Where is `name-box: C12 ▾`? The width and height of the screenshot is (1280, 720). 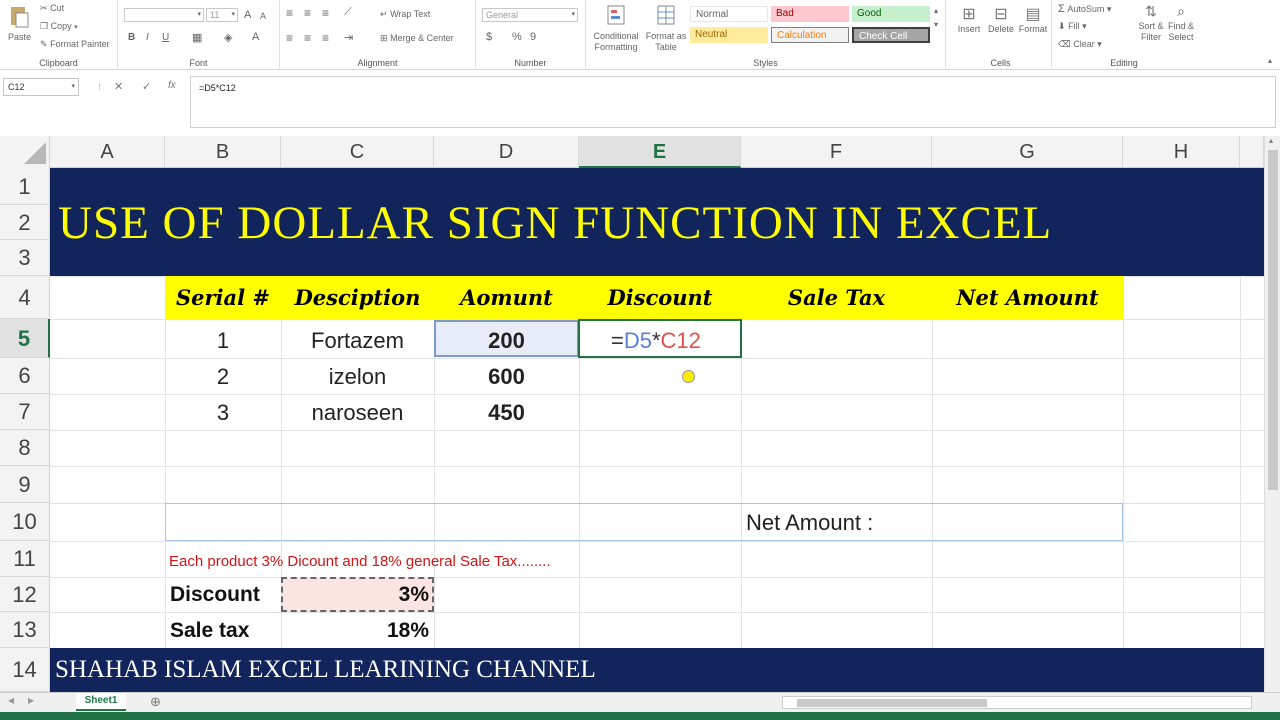
name-box: C12 ▾ is located at coordinates (41, 87).